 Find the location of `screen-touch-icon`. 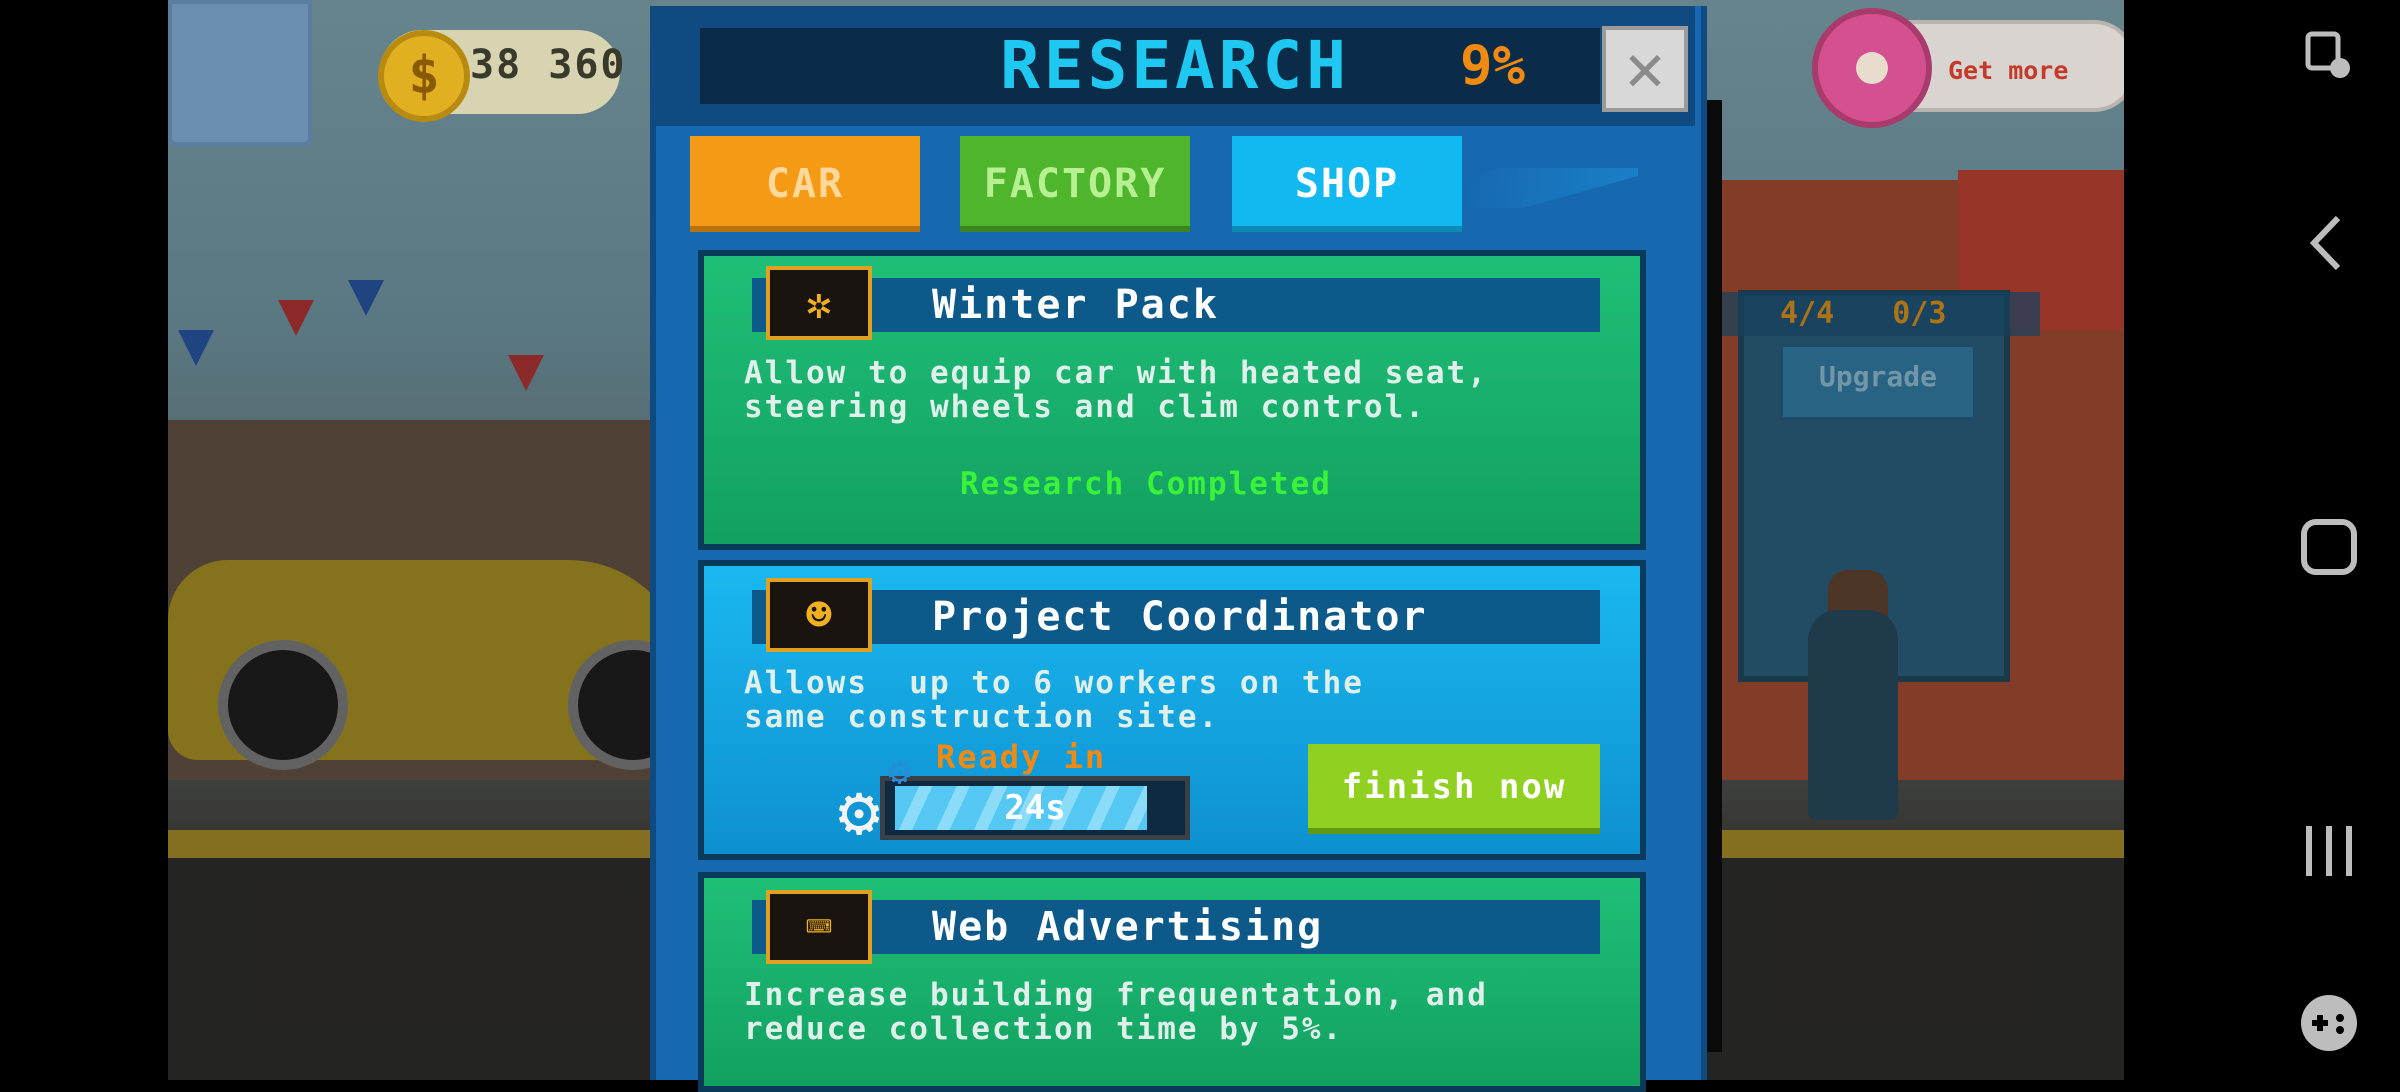

screen-touch-icon is located at coordinates (2329, 57).